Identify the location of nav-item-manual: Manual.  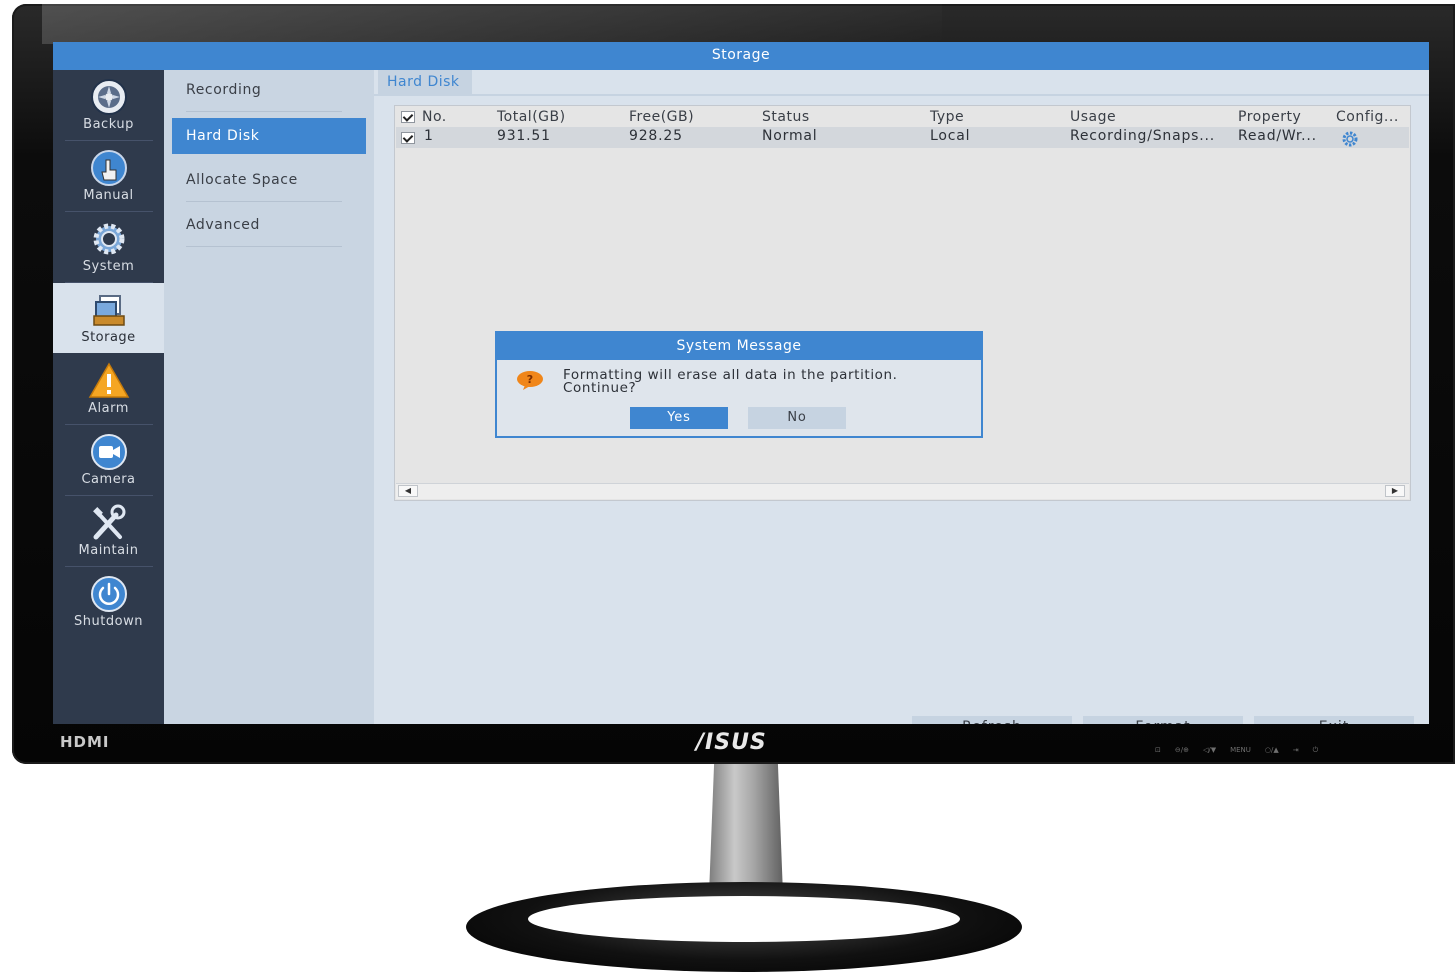
(108, 176).